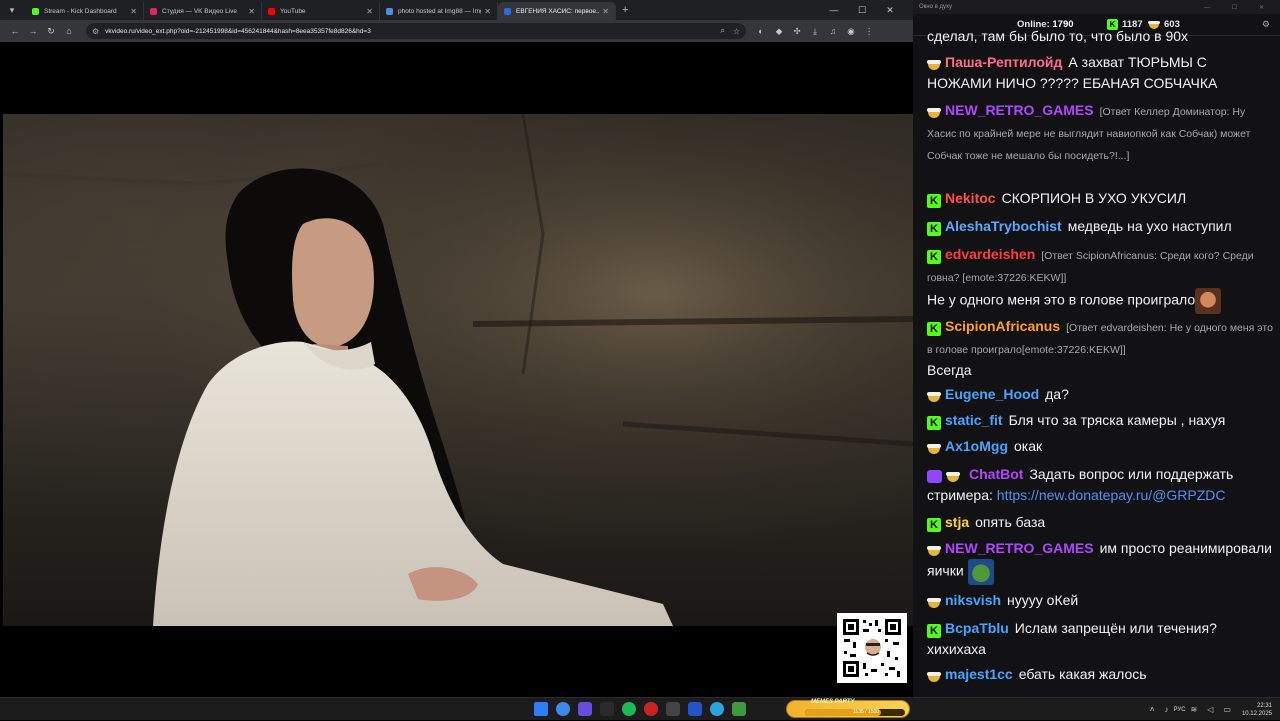 This screenshot has height=721, width=1280. What do you see at coordinates (980, 572) in the screenshot?
I see `frog-emote-icon` at bounding box center [980, 572].